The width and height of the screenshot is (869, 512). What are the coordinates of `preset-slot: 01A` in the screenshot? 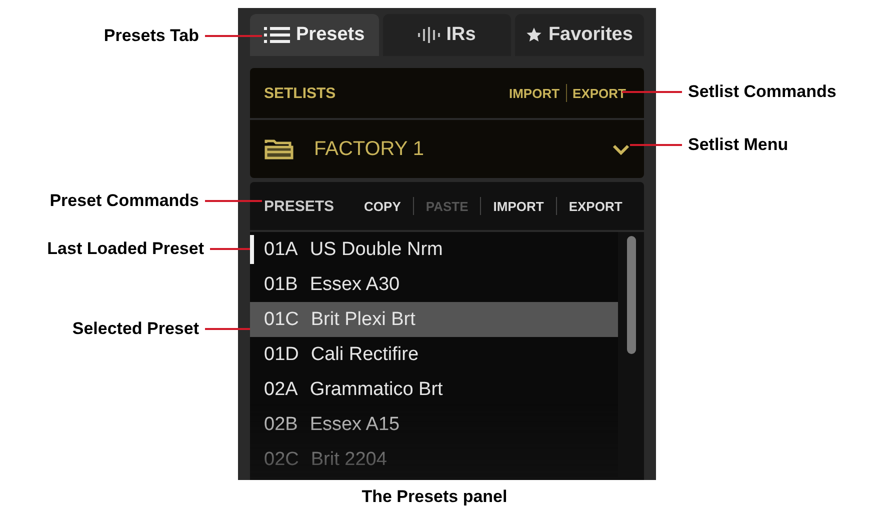 It's located at (281, 249).